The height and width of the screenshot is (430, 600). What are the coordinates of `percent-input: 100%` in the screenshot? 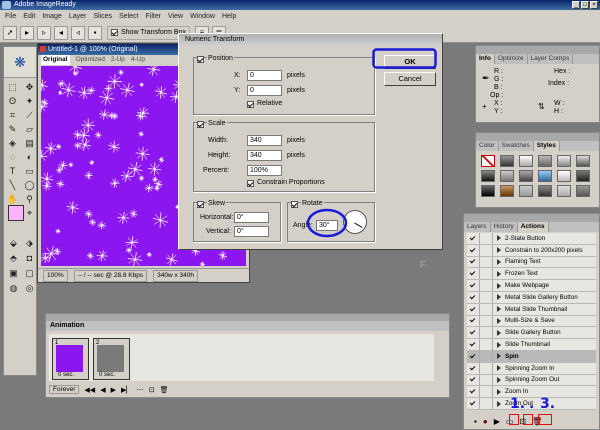 It's located at (264, 170).